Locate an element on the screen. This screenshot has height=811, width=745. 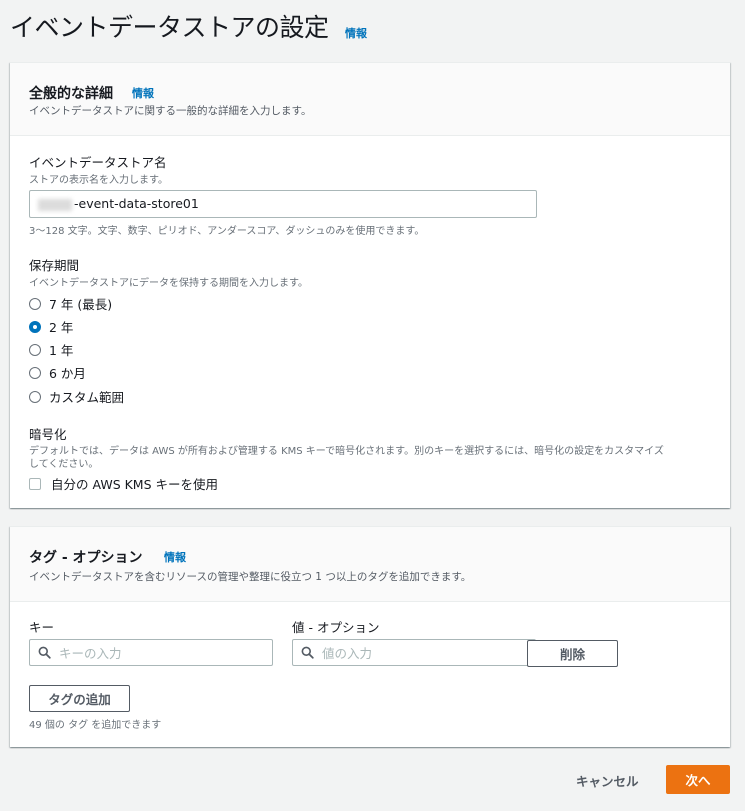
tags-remaining-hint: 49 個の タグ を追加できます is located at coordinates (95, 725).